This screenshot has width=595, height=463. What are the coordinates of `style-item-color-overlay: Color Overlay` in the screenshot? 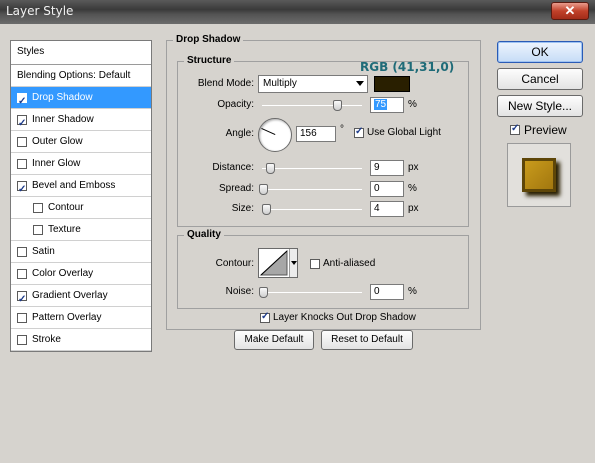 It's located at (81, 274).